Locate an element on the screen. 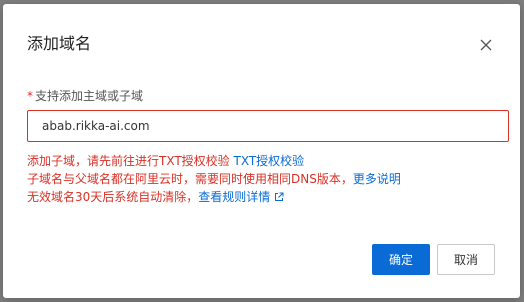  error-message-cleanup: 无效域名30天后系统自动清除，查看规则详情 is located at coordinates (155, 197).